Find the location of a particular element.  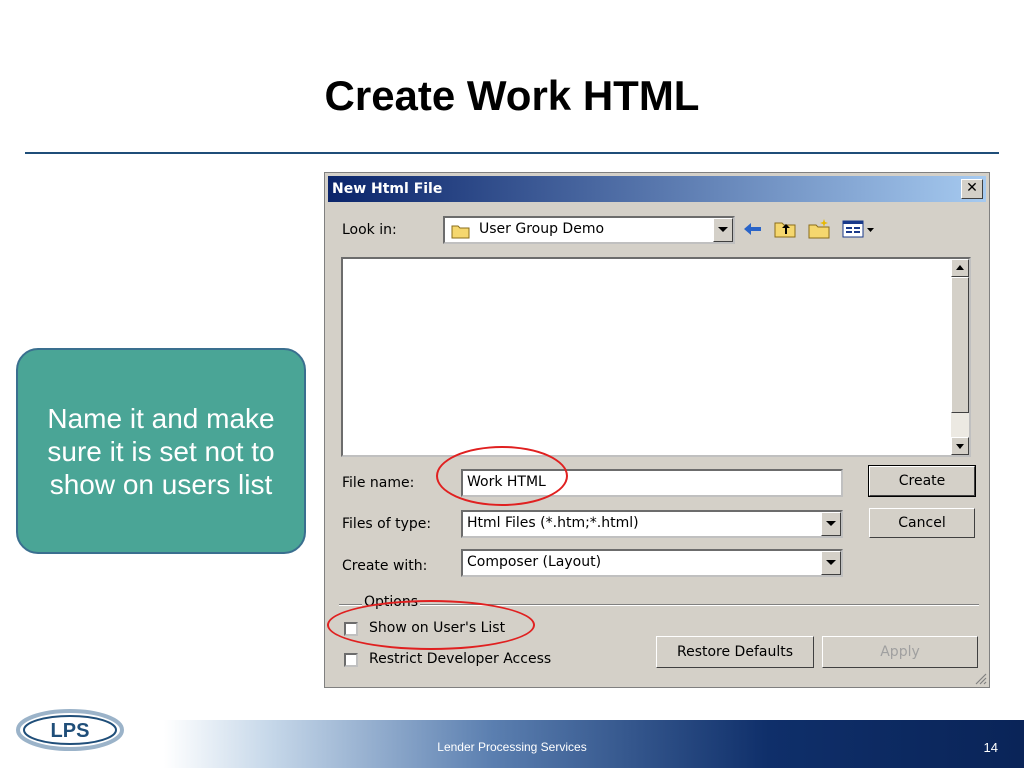

scroll-up-button is located at coordinates (960, 268).